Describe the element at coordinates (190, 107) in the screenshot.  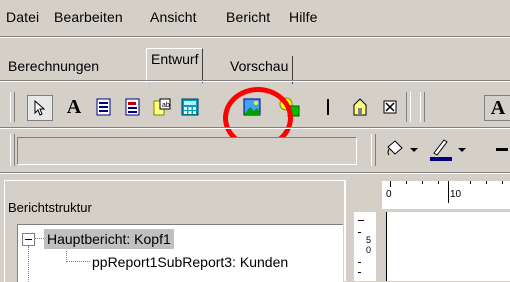
I see `calc-icon` at that location.